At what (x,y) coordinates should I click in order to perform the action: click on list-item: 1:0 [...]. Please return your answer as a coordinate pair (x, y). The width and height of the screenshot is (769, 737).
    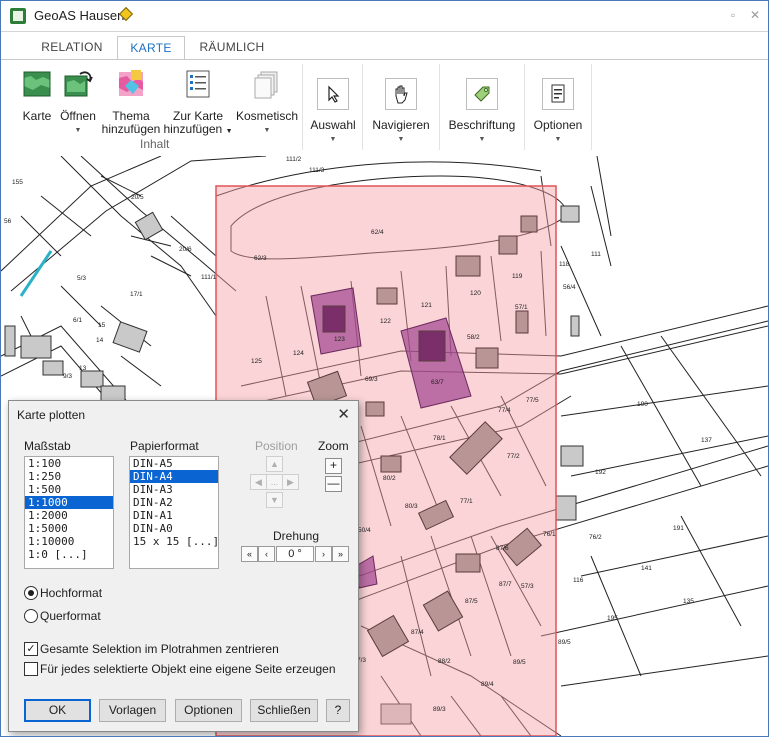
    Looking at the image, I should click on (69, 554).